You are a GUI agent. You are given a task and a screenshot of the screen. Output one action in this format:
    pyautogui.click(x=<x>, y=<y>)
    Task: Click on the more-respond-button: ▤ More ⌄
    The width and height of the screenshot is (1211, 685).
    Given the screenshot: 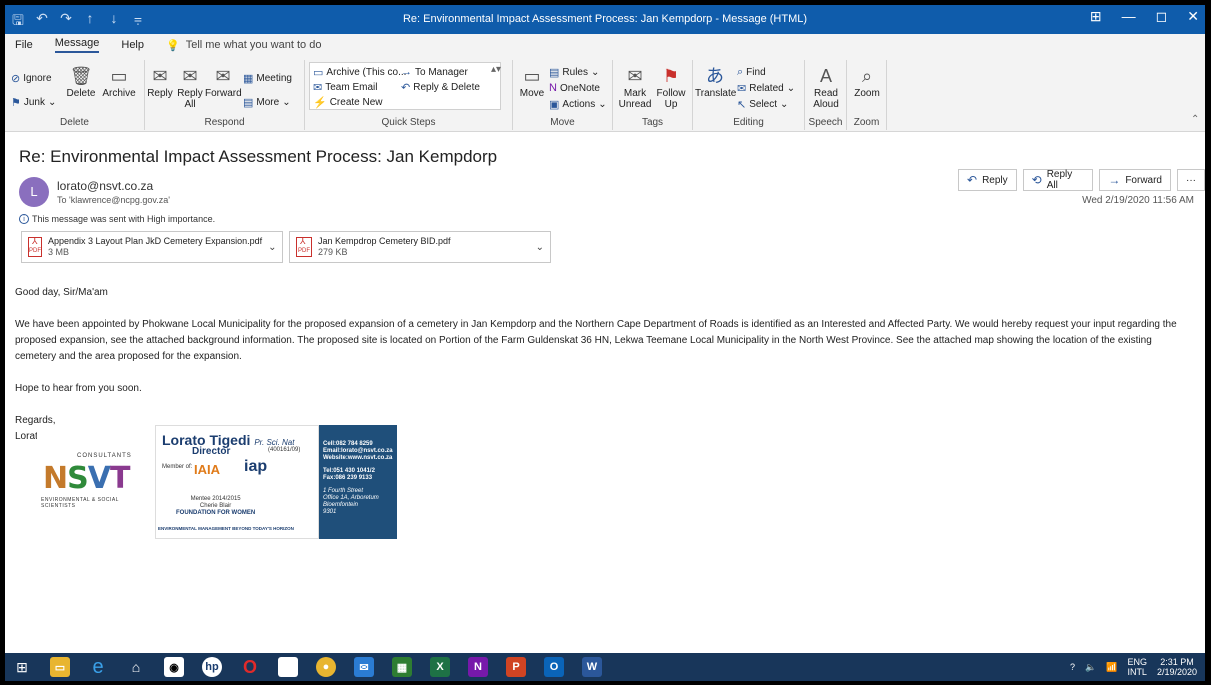 What is the action you would take?
    pyautogui.click(x=267, y=102)
    